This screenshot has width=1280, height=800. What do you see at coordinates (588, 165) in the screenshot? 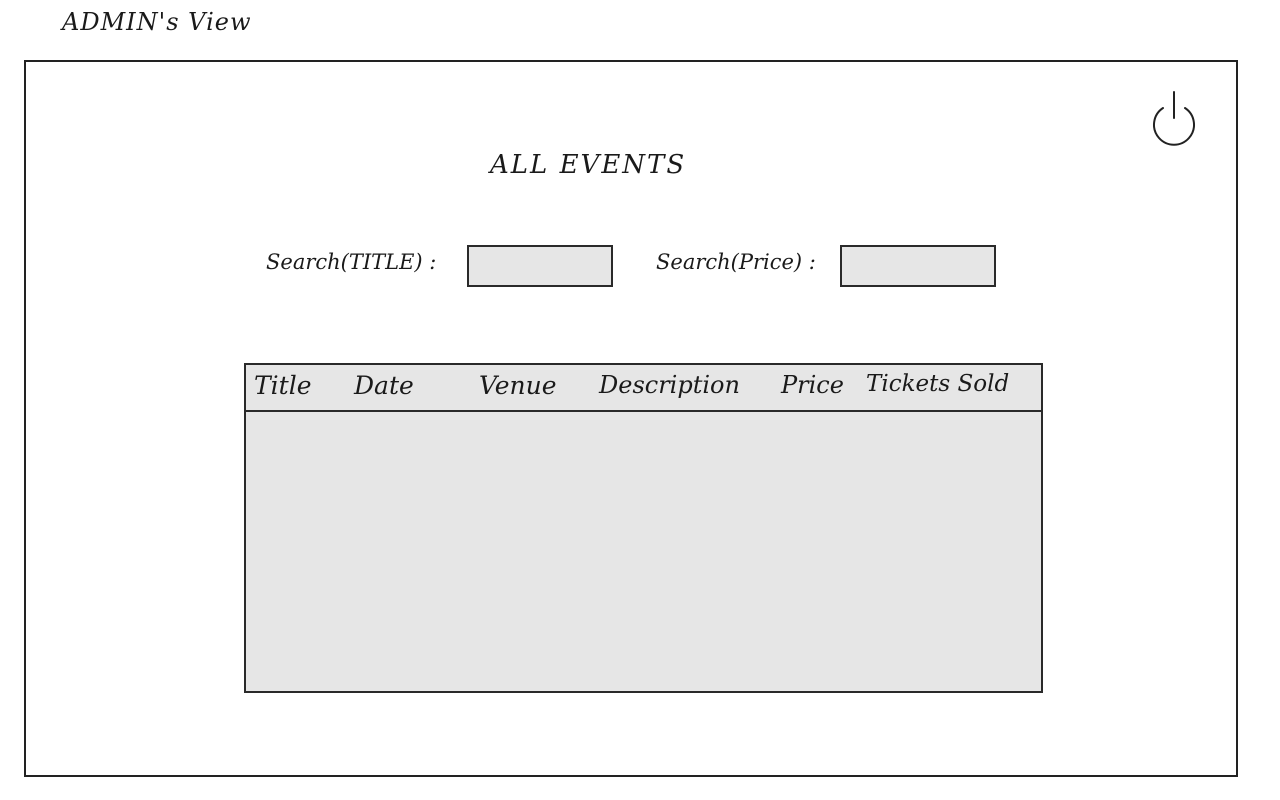
I see `page-title: ALL EVENTS` at bounding box center [588, 165].